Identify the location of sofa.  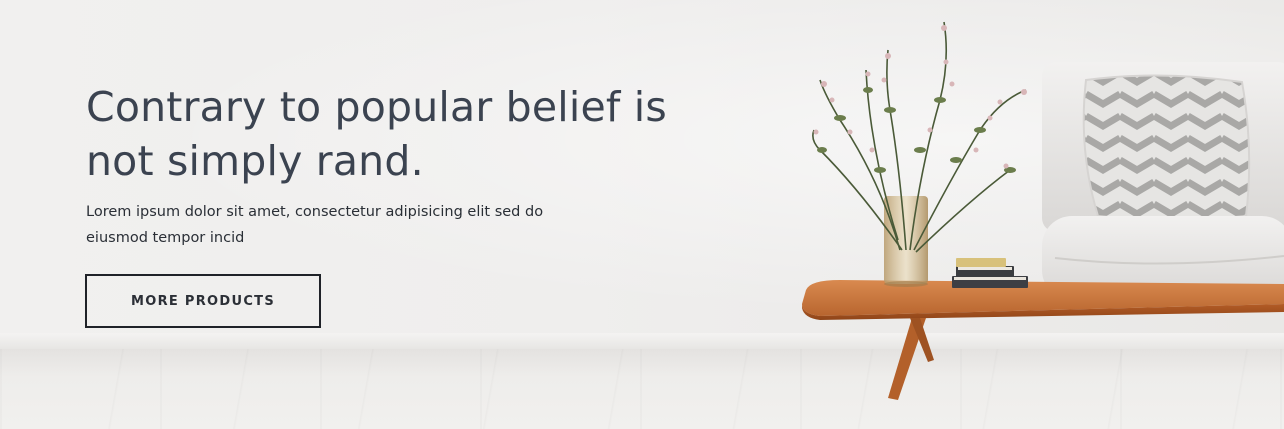
(1163, 181).